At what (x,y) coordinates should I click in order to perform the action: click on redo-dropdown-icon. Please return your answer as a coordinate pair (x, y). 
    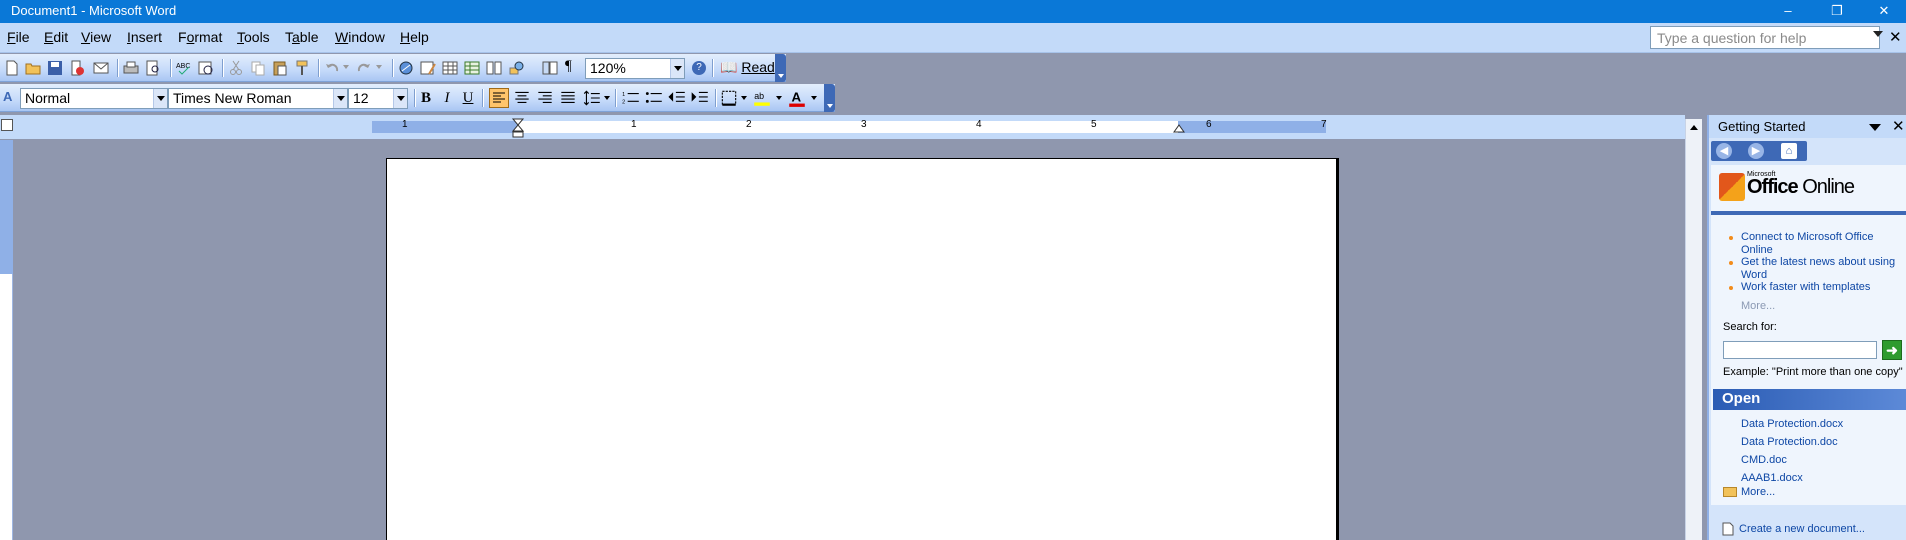
    Looking at the image, I should click on (379, 67).